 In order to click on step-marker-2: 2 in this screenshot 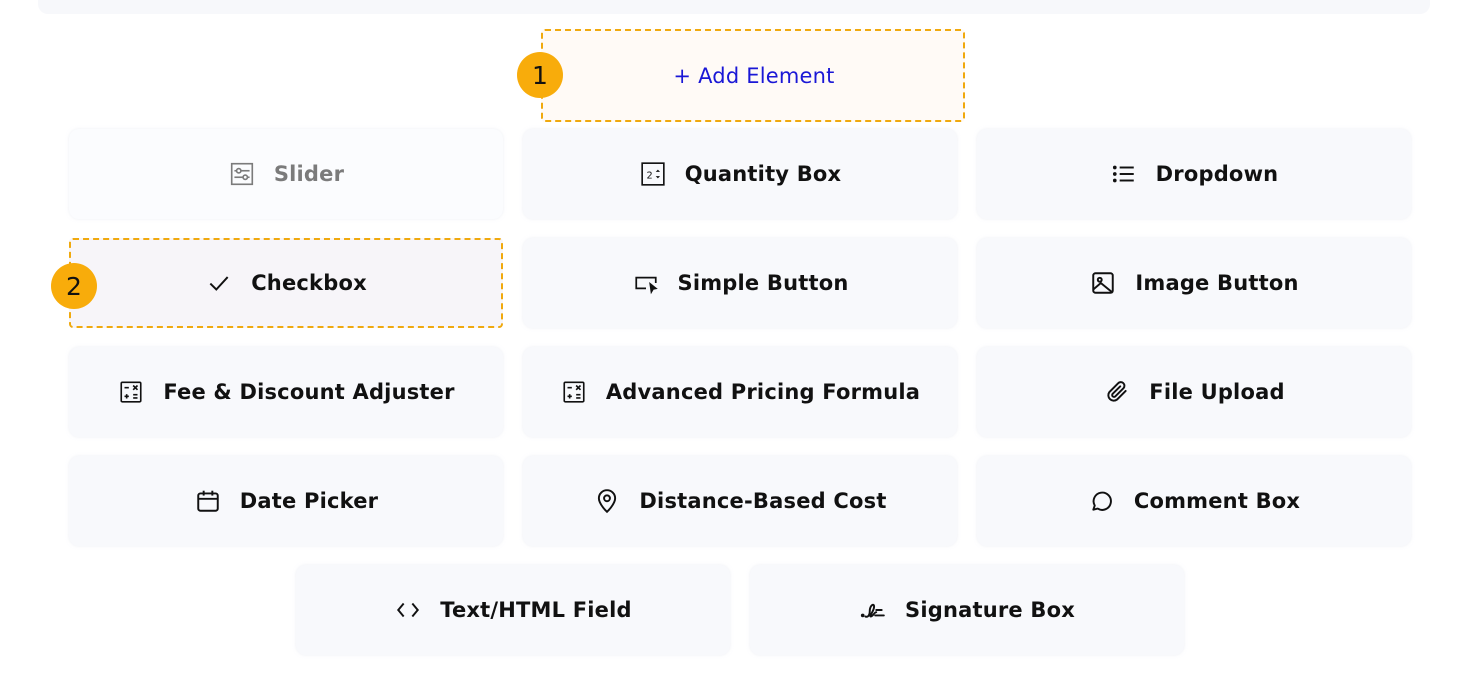, I will do `click(74, 286)`.